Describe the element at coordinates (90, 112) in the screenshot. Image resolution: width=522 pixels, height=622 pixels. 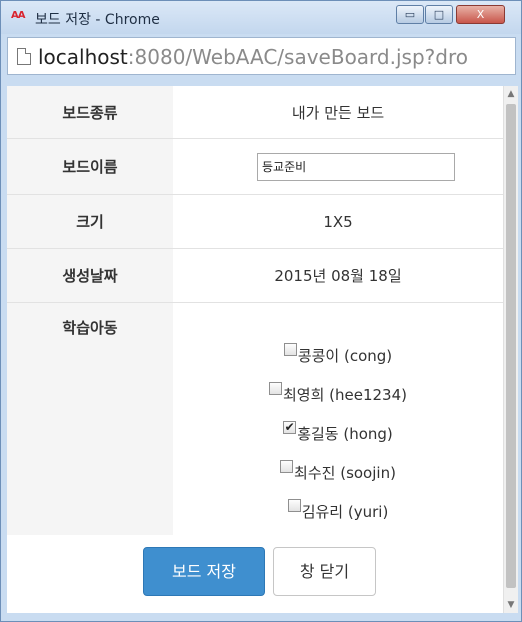
I see `board-type-label: 보드종류` at that location.